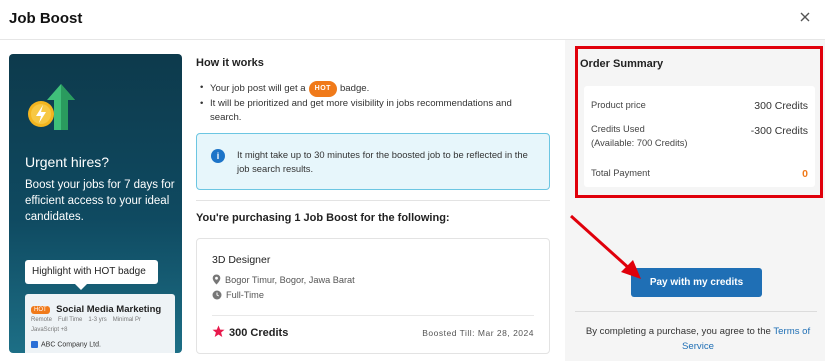  Describe the element at coordinates (51, 107) in the screenshot. I see `boost-rocket-icon` at that location.